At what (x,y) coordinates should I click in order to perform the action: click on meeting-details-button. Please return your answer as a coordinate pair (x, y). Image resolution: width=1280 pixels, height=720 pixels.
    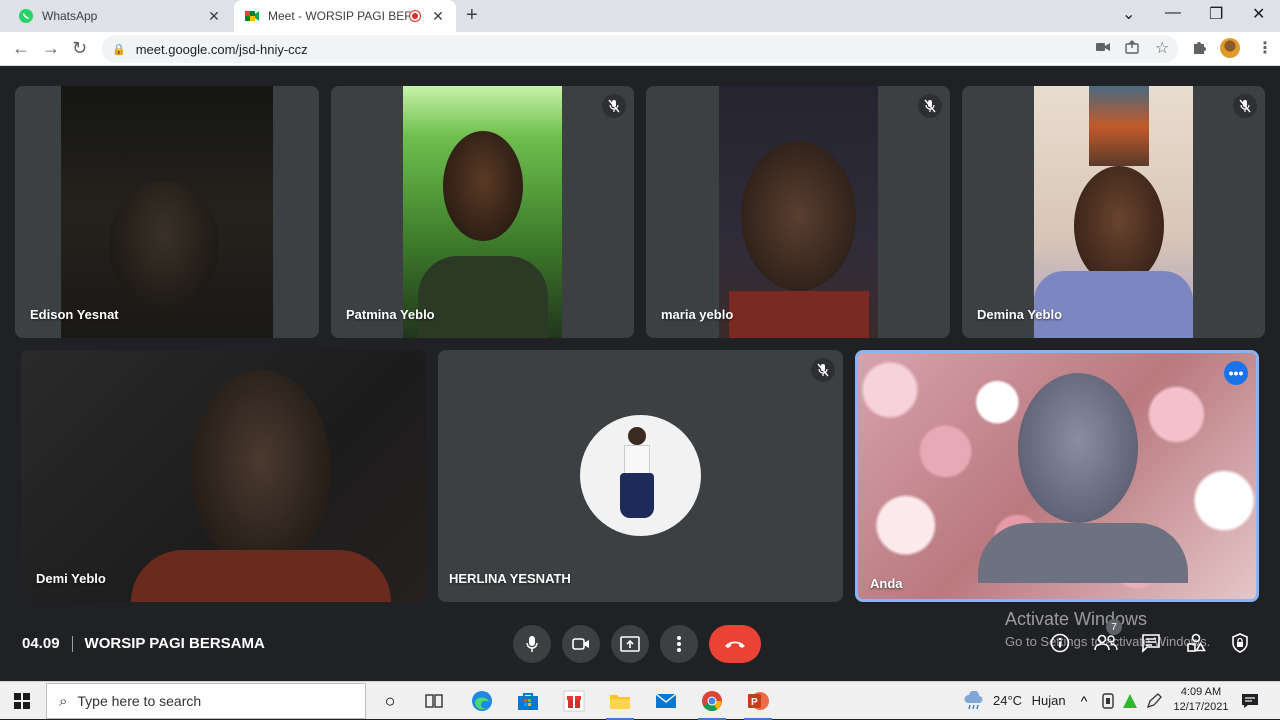
    Looking at the image, I should click on (1060, 643).